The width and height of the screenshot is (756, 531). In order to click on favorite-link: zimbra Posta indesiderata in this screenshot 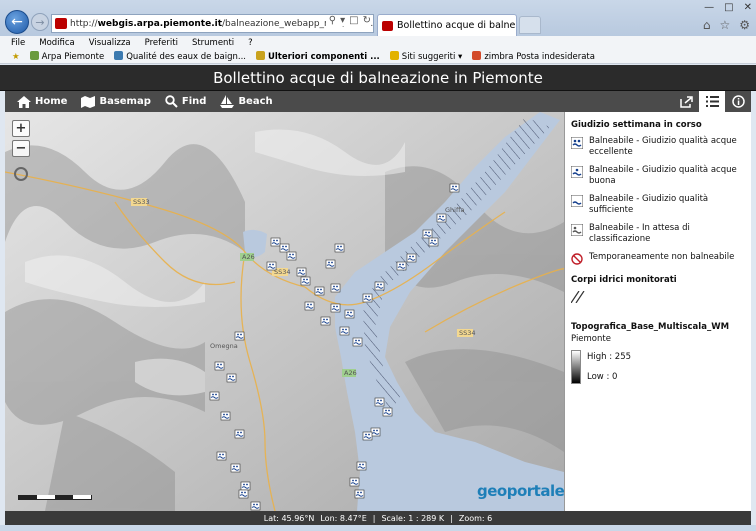, I will do `click(533, 56)`.